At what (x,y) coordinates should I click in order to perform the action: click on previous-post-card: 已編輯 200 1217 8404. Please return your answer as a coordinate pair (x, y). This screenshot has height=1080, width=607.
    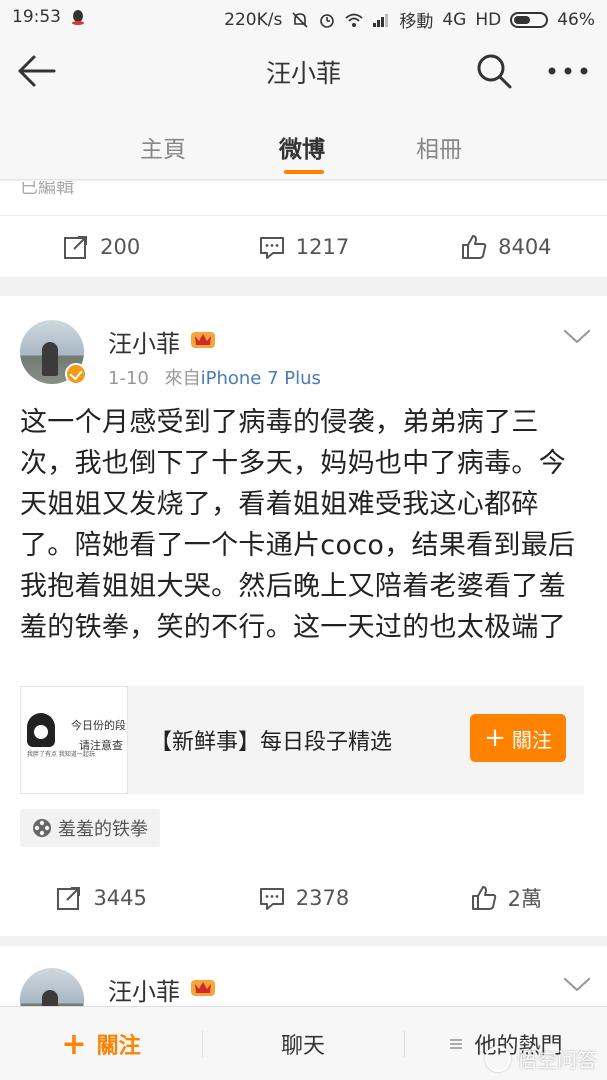
    Looking at the image, I should click on (303, 229).